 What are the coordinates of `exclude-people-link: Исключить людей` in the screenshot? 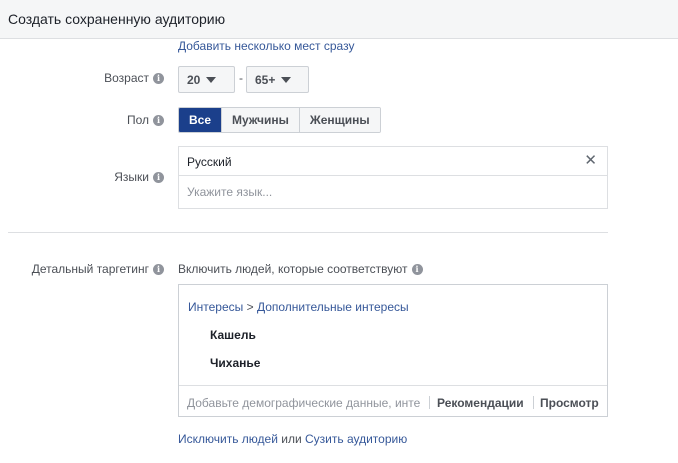 It's located at (228, 439).